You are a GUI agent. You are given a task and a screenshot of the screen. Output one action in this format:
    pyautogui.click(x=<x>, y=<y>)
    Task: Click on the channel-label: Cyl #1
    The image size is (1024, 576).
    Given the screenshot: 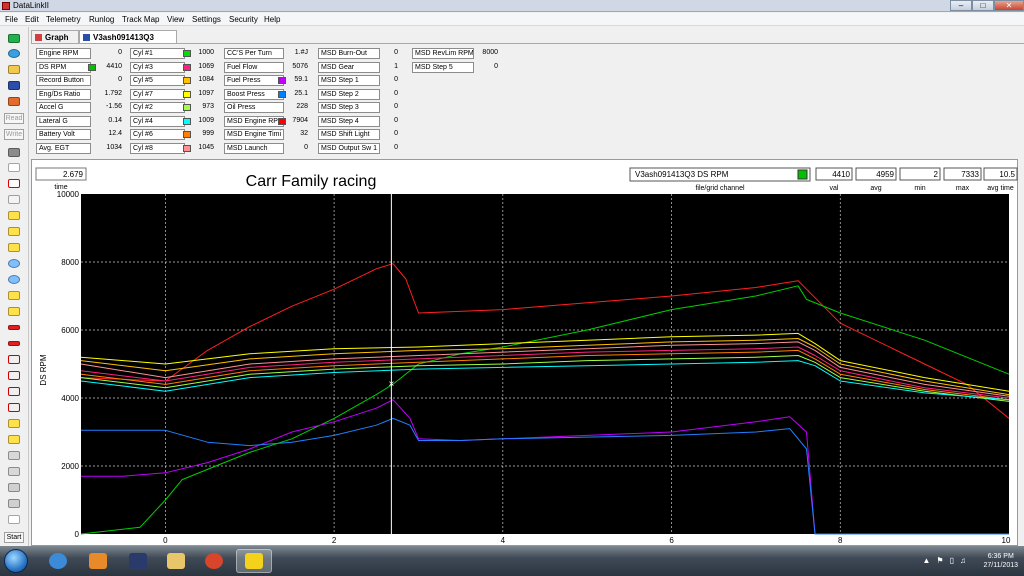 What is the action you would take?
    pyautogui.click(x=157, y=53)
    